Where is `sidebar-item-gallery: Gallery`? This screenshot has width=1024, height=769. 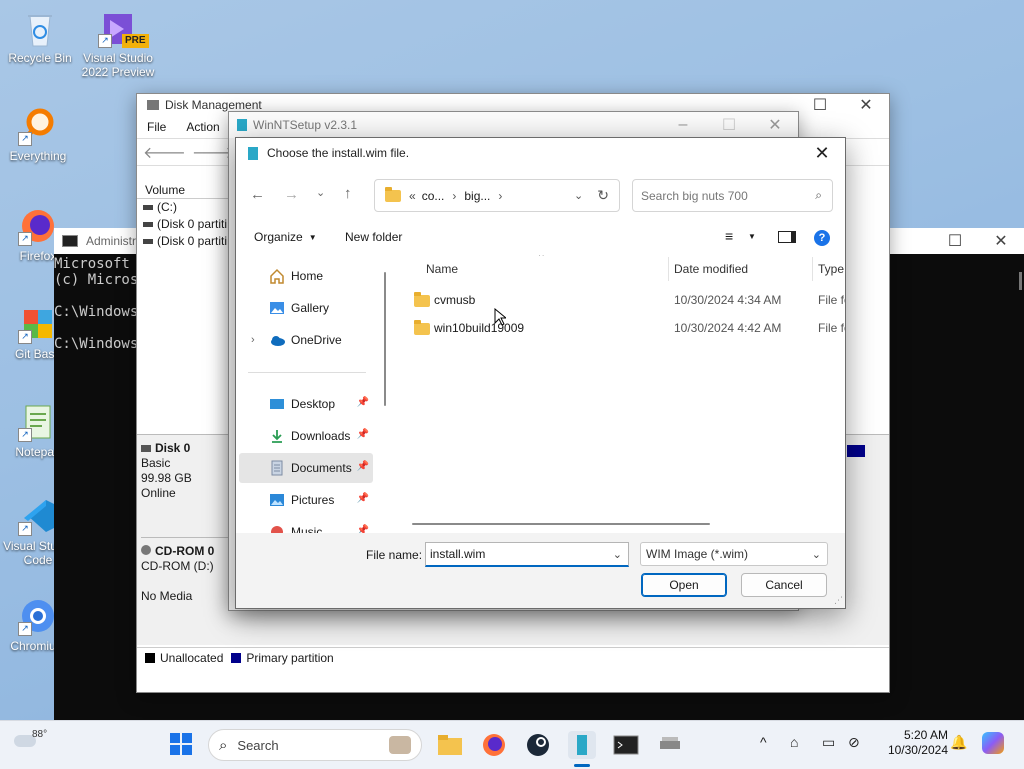
sidebar-item-gallery: Gallery is located at coordinates (306, 308).